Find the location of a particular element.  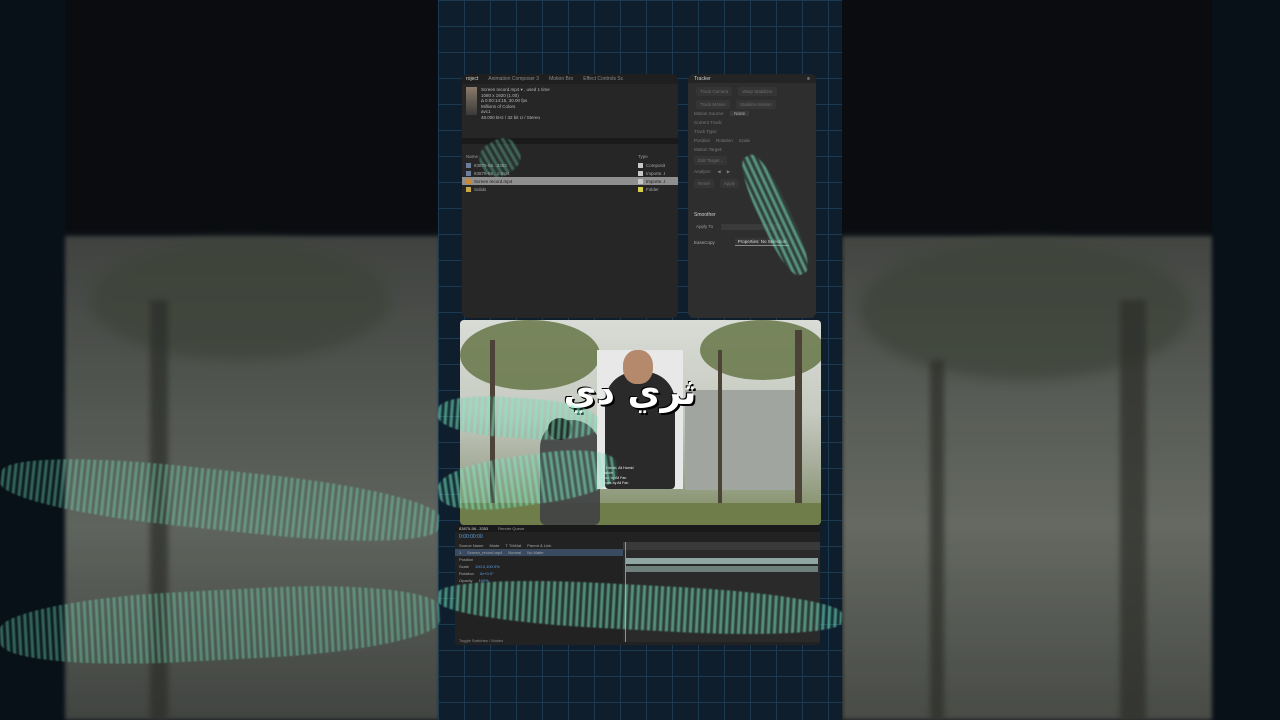

layer-row: 1 Screen_record.mp4 Normal No Matte is located at coordinates (539, 552).